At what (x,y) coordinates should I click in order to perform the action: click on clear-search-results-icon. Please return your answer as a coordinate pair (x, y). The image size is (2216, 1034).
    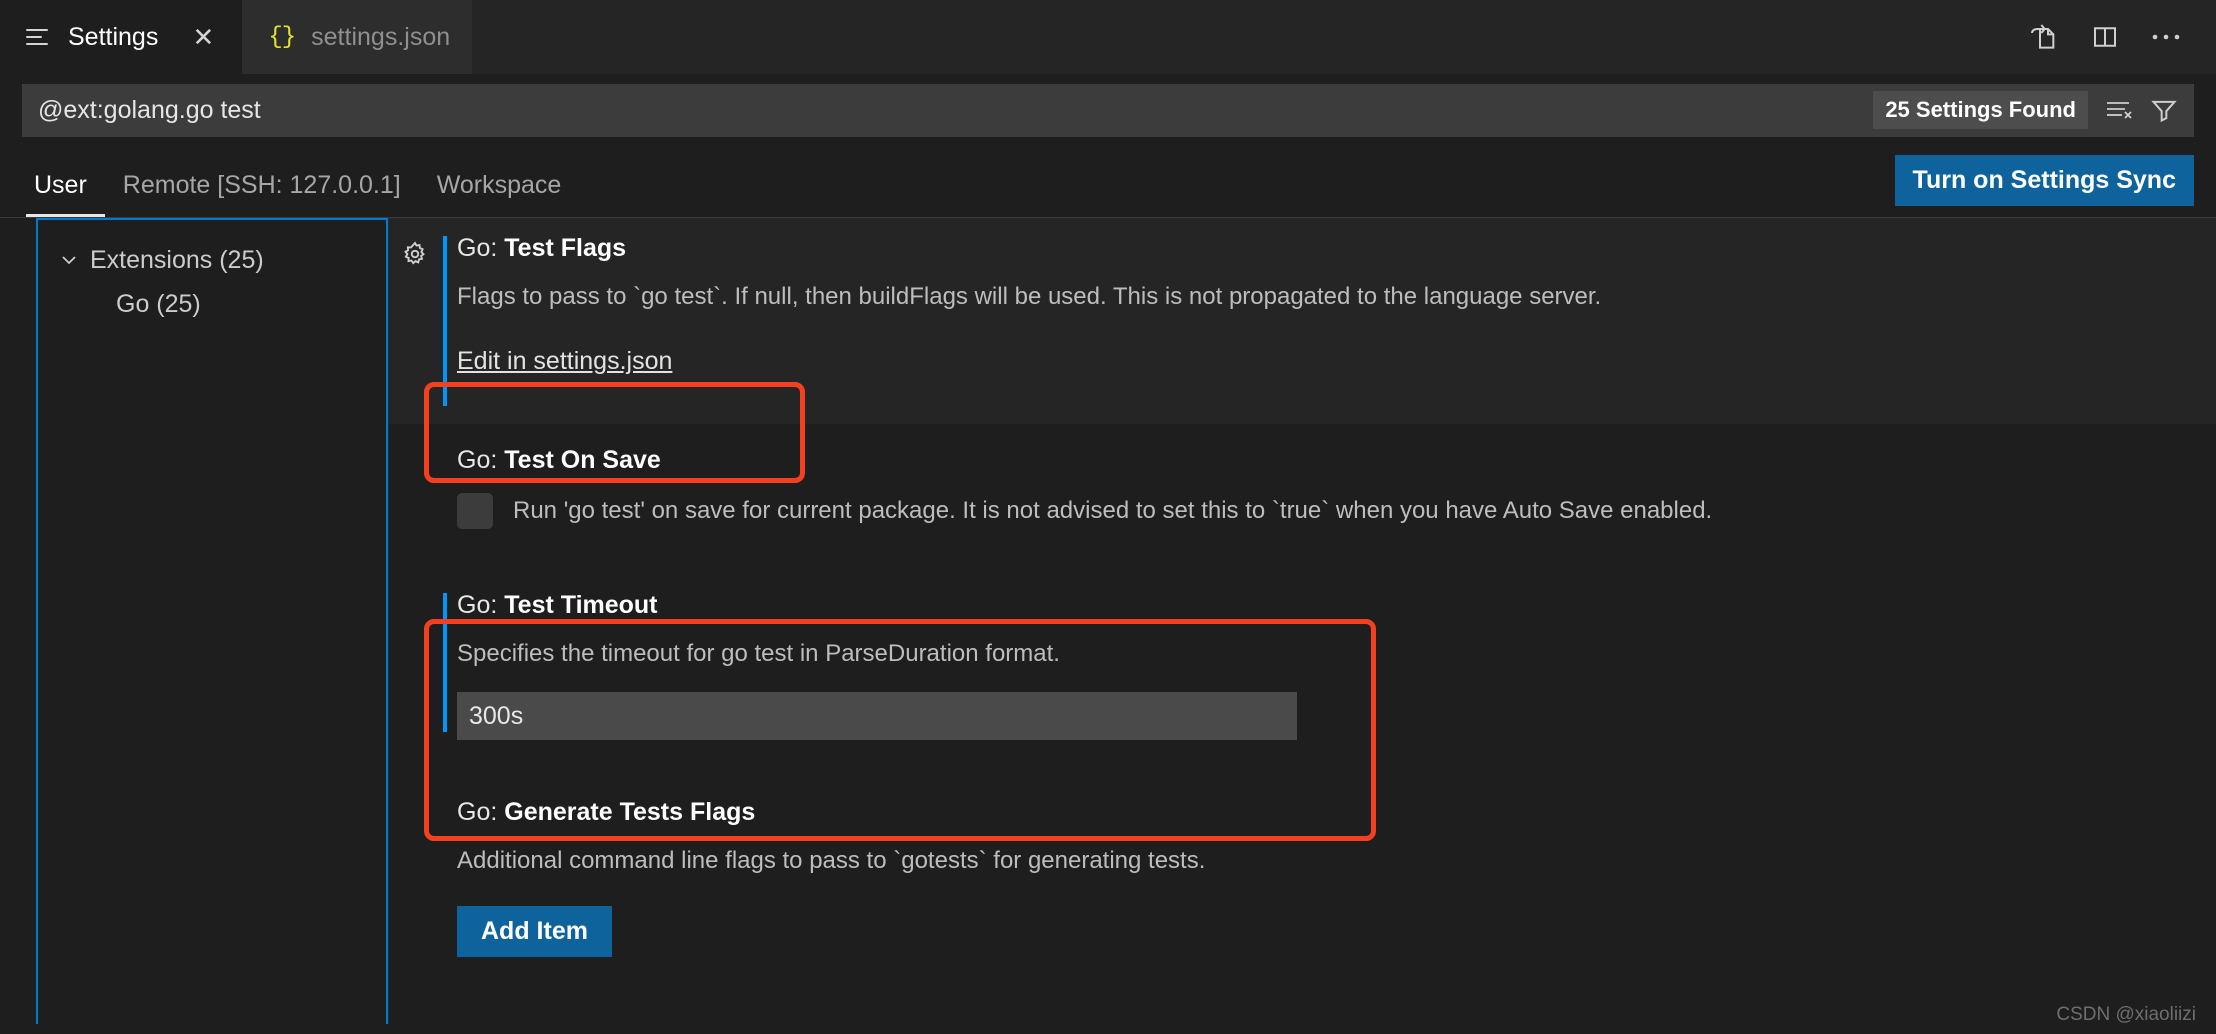
    Looking at the image, I should click on (2119, 110).